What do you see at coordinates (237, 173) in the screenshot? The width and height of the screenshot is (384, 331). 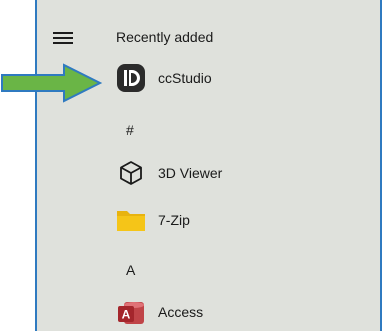 I see `app-item-3d-viewer: 3D Viewer` at bounding box center [237, 173].